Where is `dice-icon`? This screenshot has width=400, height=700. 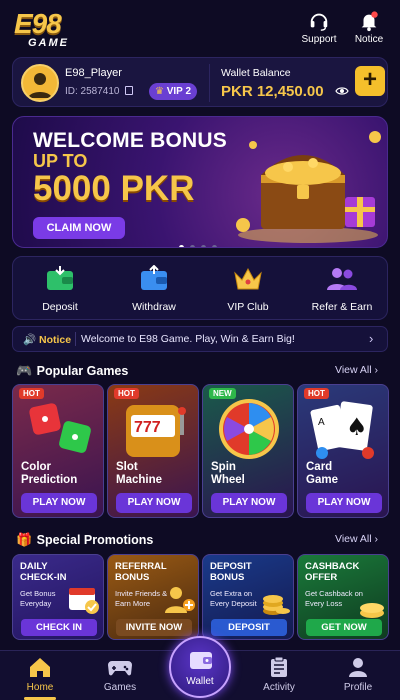 dice-icon is located at coordinates (60, 428).